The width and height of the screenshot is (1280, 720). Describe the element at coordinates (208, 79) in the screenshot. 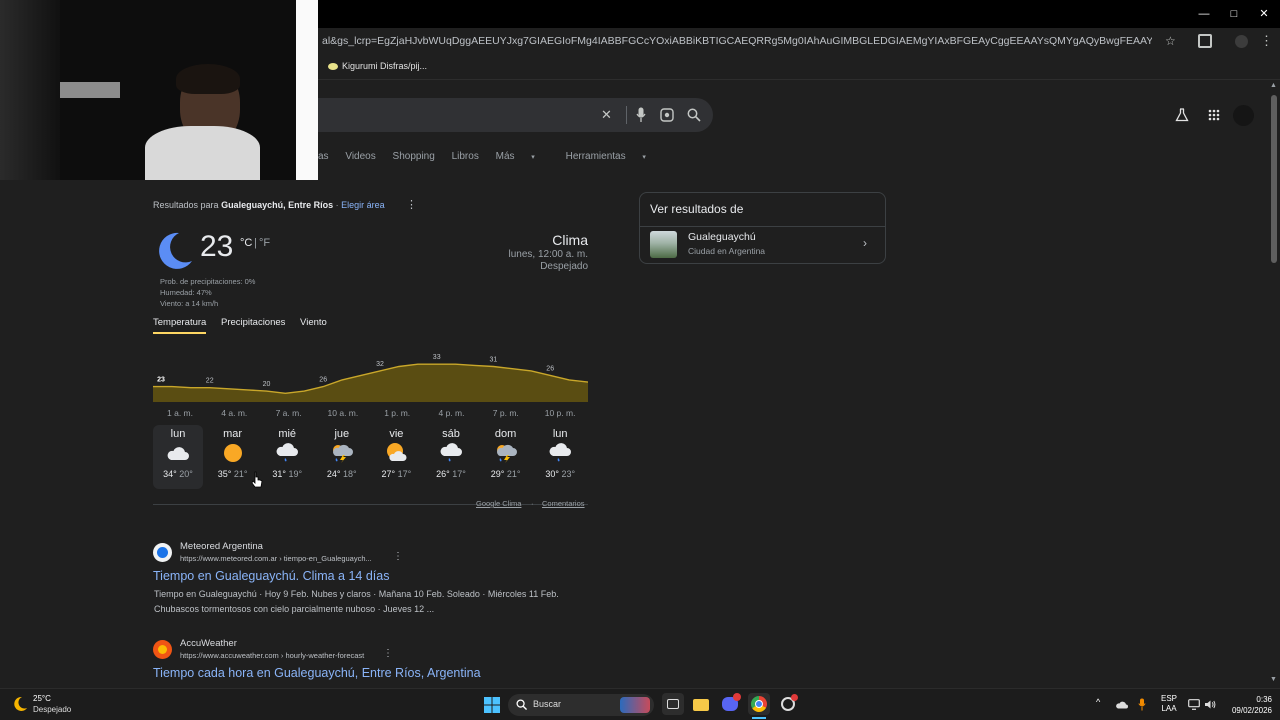

I see `person-hair` at that location.